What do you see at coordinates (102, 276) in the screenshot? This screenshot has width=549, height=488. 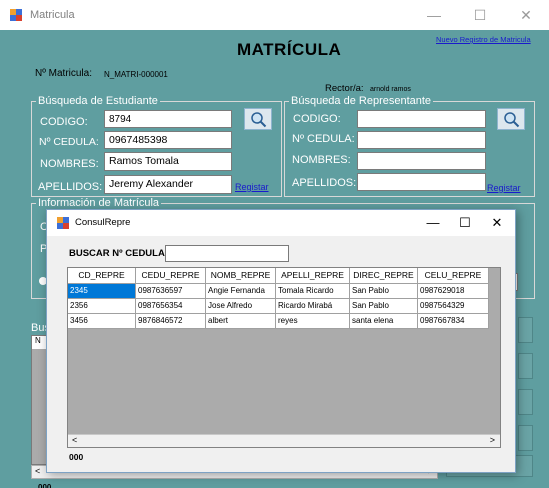 I see `column-header: CD_REPRE` at bounding box center [102, 276].